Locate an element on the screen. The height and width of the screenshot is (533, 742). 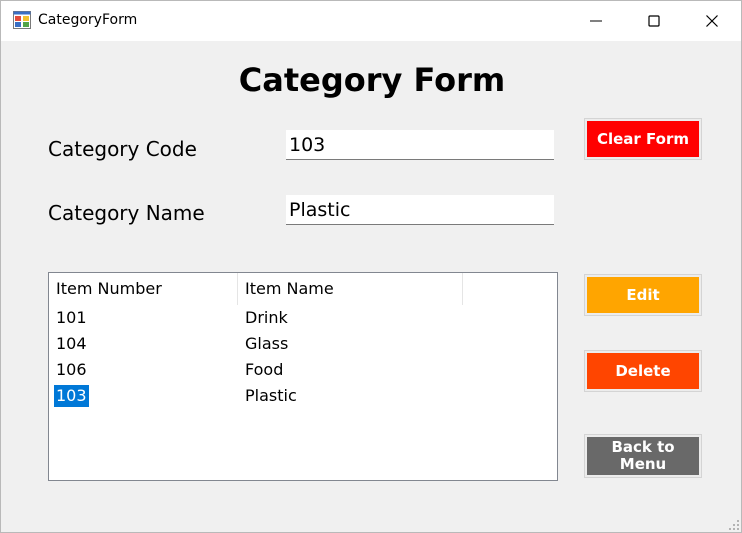
form-heading: Category Form is located at coordinates (372, 80).